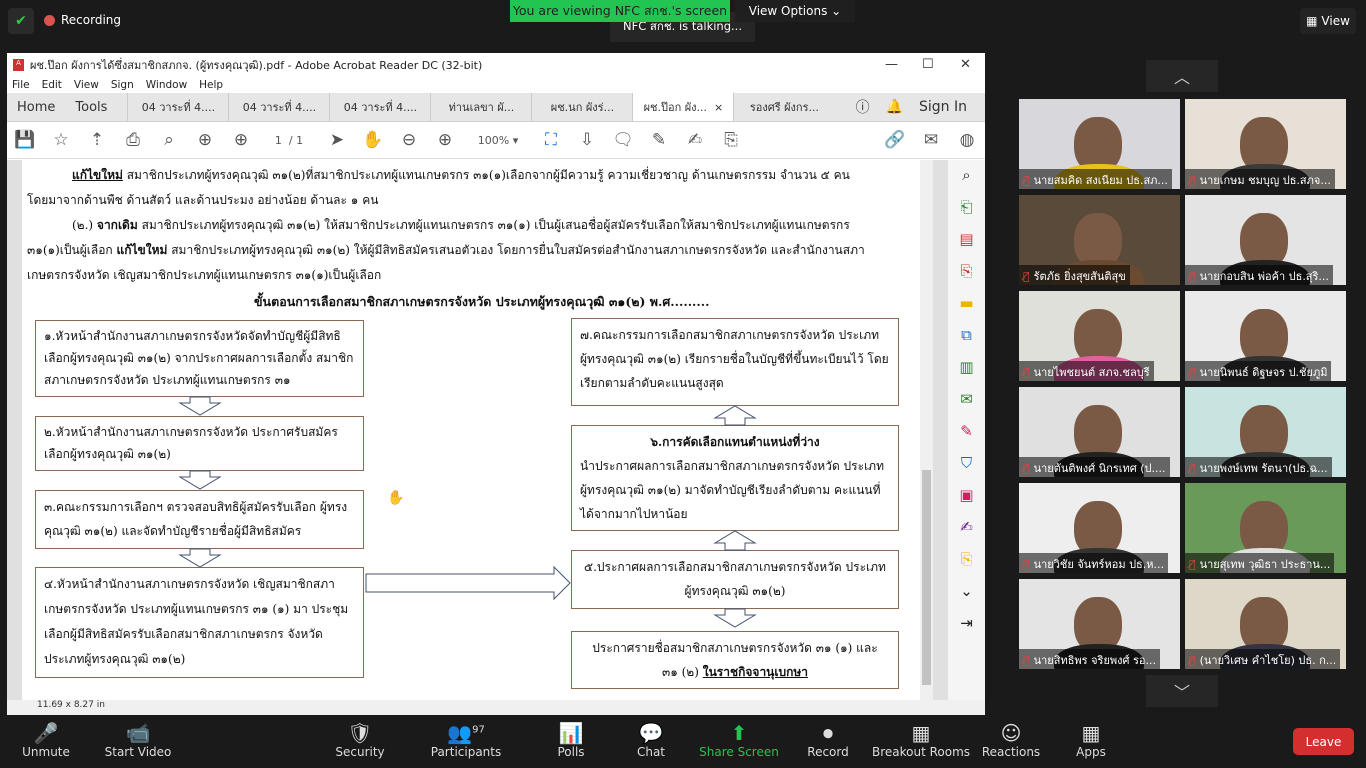  Describe the element at coordinates (967, 140) in the screenshot. I see `account-icon: ◍` at that location.